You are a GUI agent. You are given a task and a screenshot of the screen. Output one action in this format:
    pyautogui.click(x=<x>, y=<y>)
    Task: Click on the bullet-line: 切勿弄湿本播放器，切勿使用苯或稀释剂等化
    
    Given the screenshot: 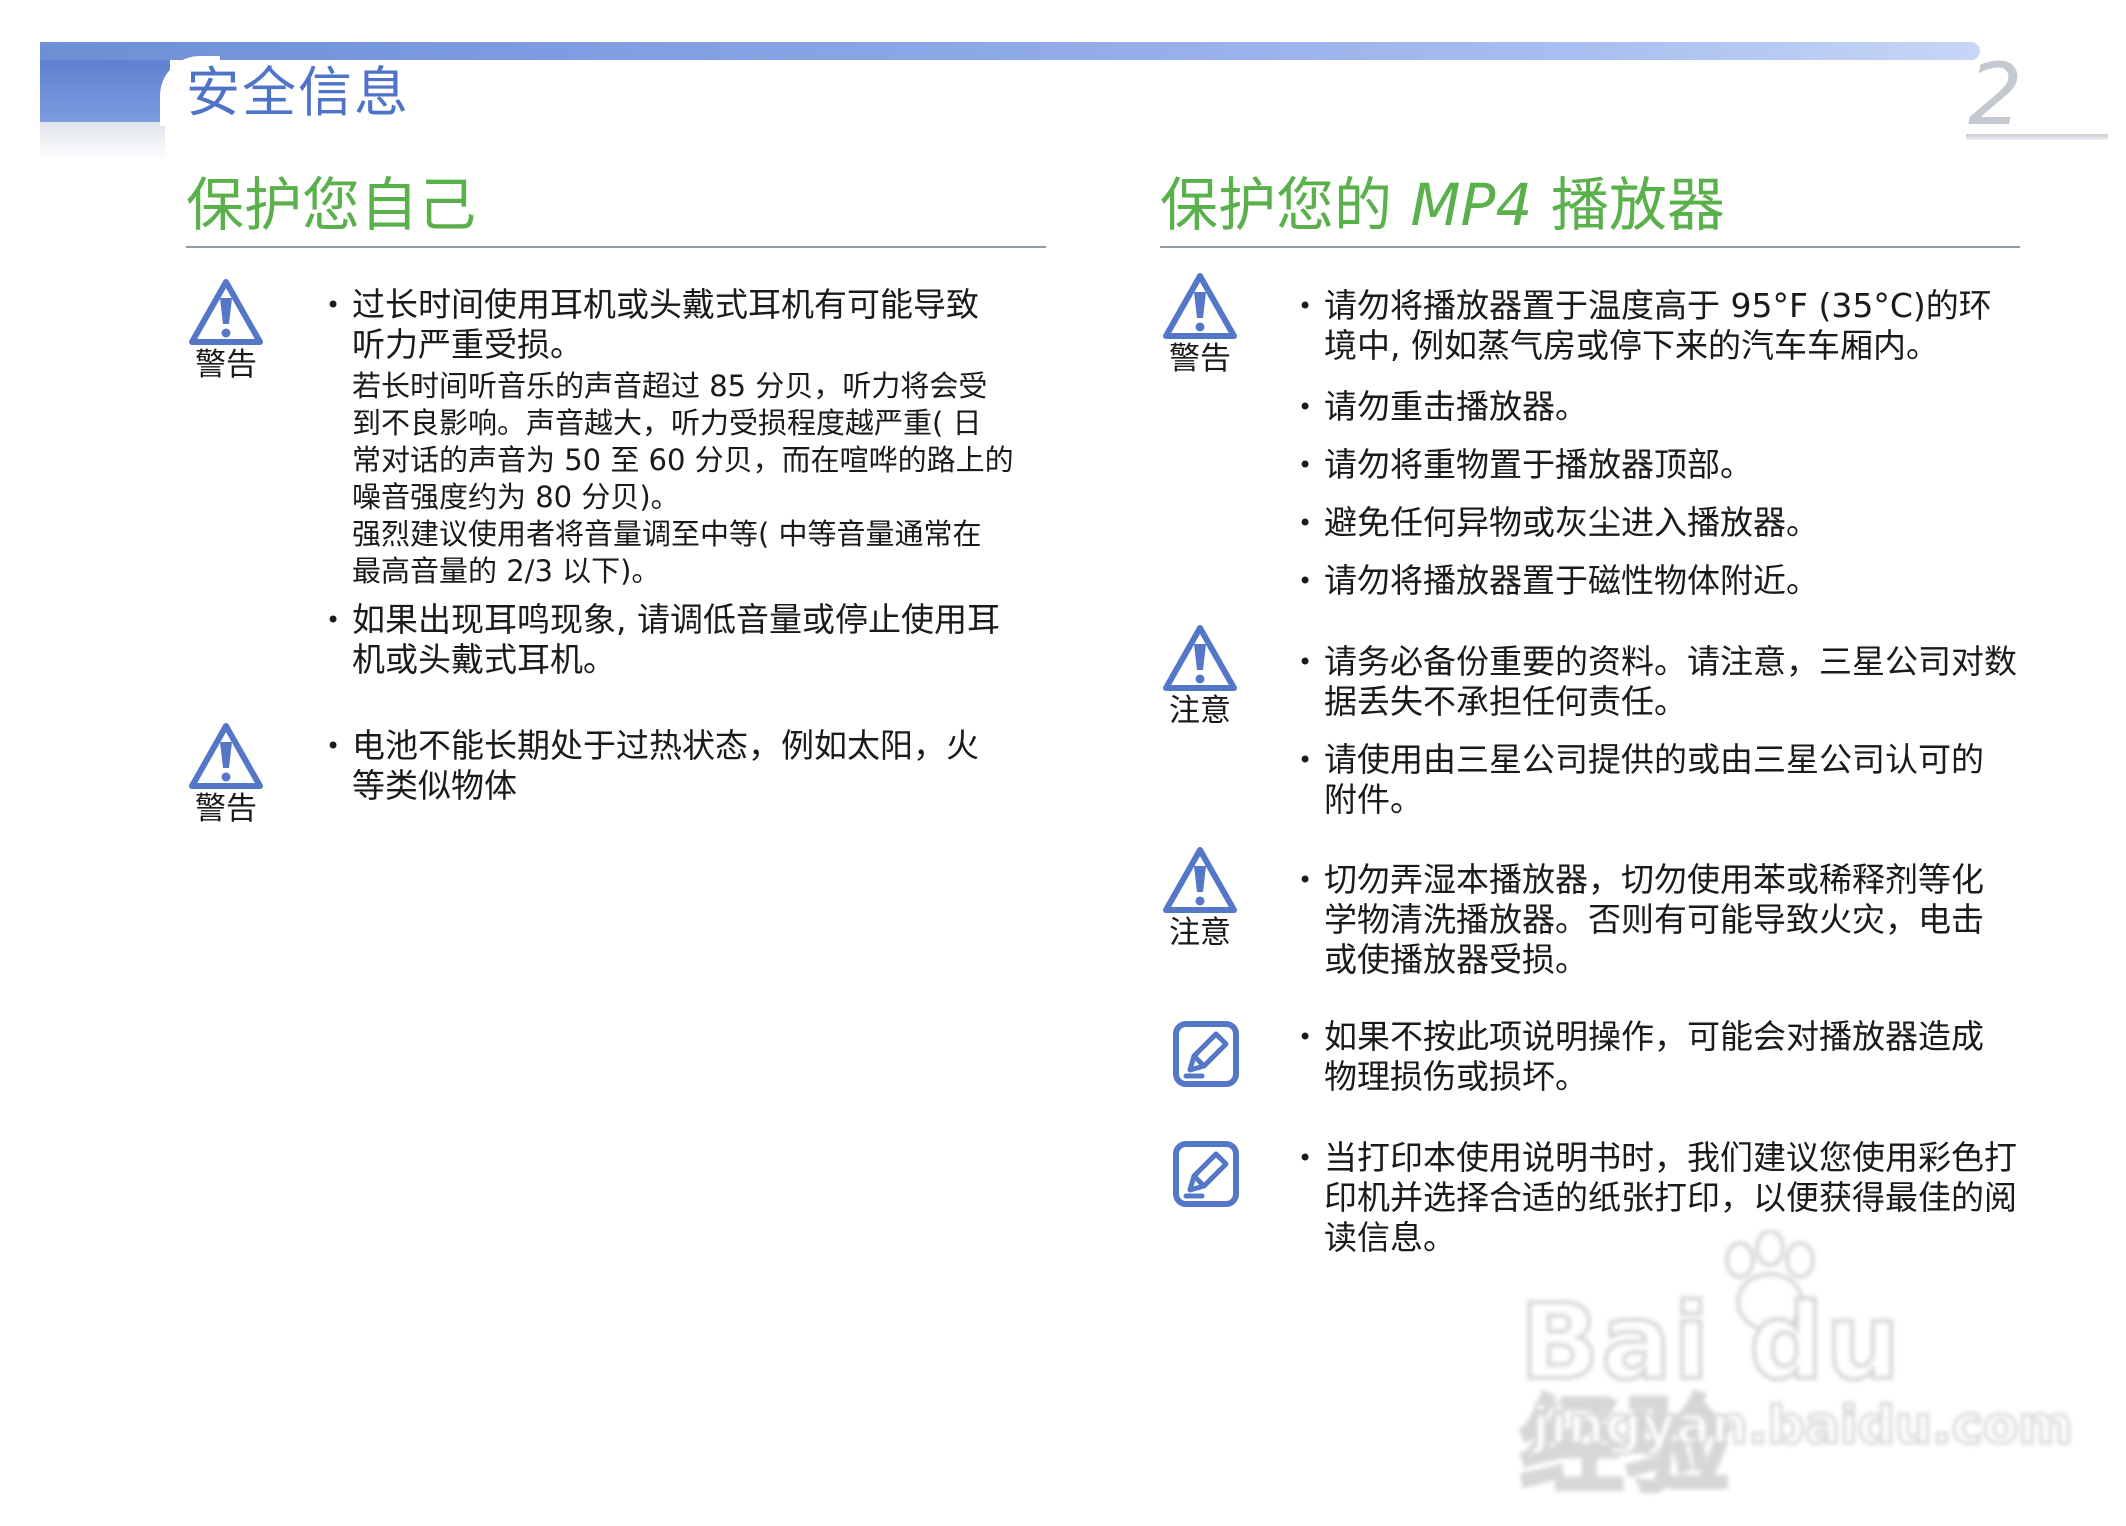 What is the action you would take?
    pyautogui.click(x=1654, y=879)
    